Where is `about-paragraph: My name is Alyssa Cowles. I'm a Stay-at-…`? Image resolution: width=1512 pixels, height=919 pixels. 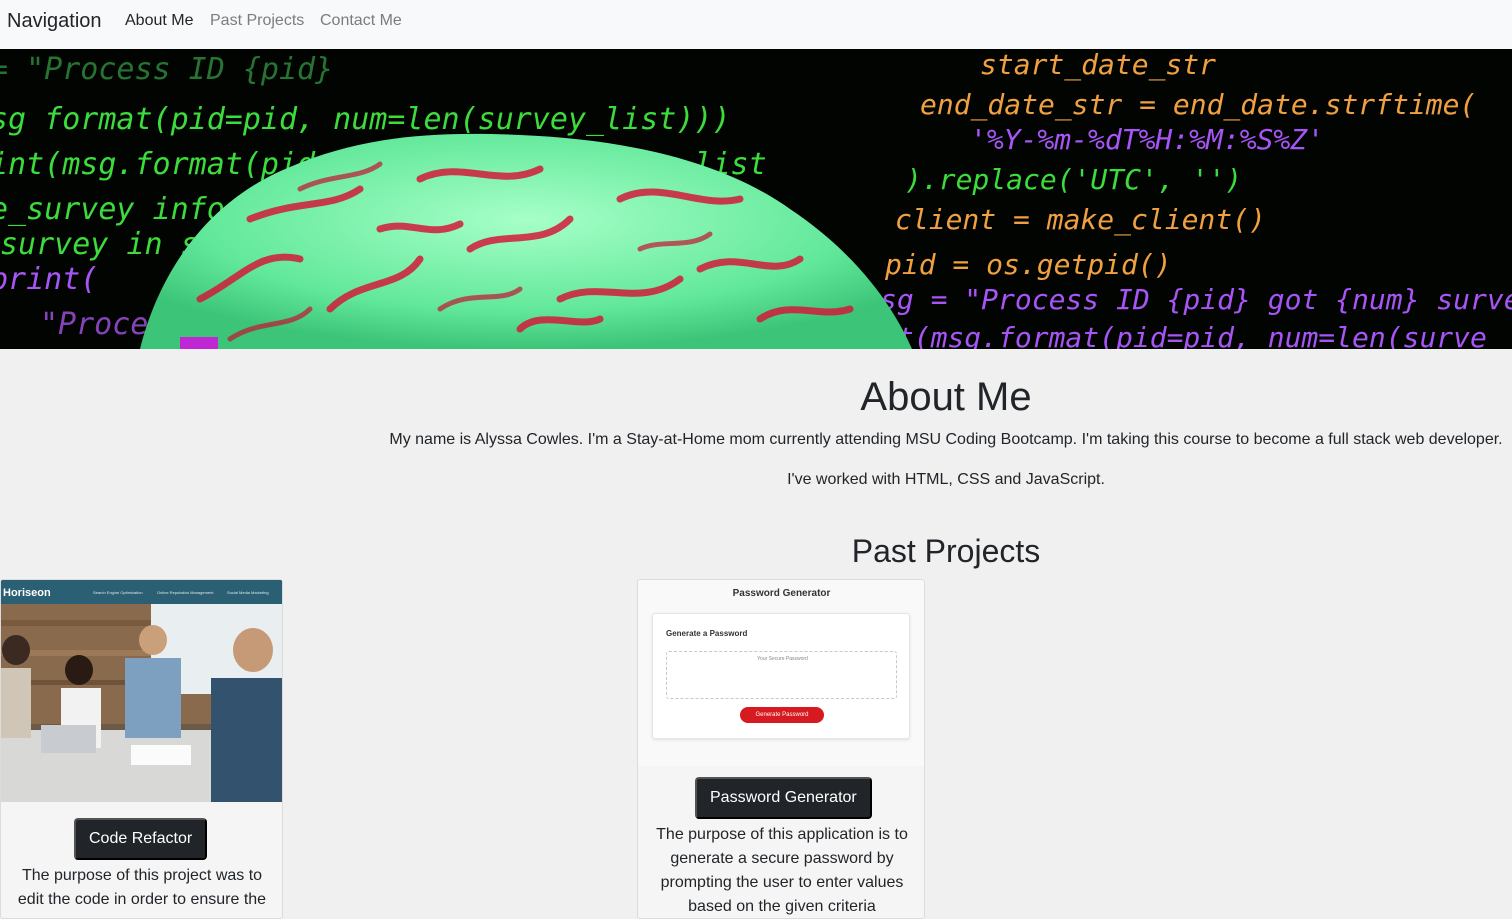 about-paragraph: My name is Alyssa Cowles. I'm a Stay-at-… is located at coordinates (946, 439).